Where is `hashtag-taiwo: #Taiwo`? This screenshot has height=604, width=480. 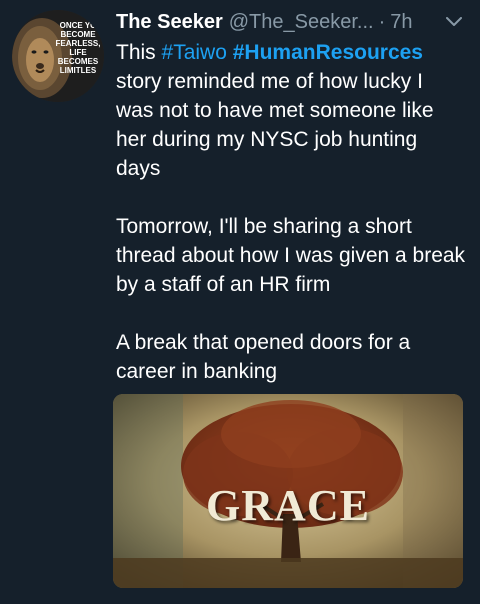 hashtag-taiwo: #Taiwo is located at coordinates (194, 52).